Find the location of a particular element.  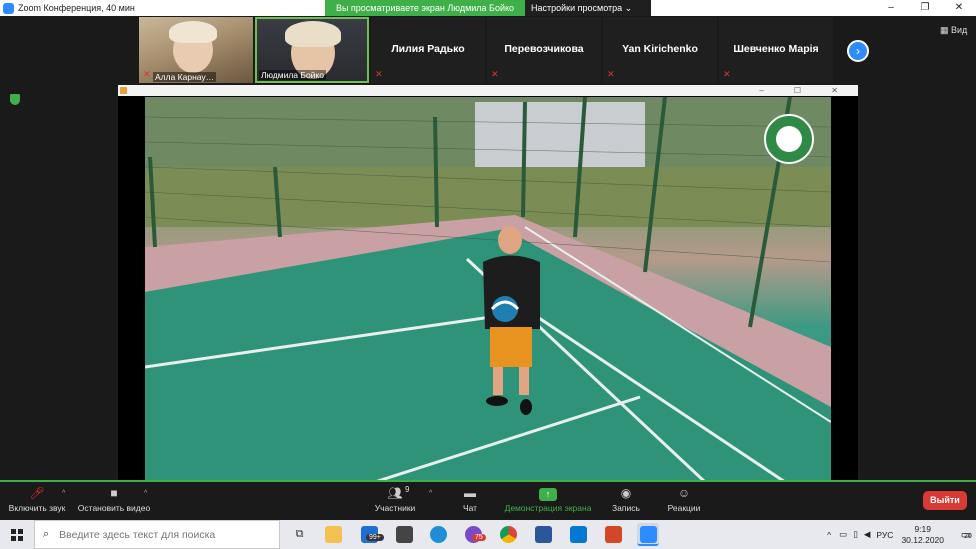

shared-app-window-controls: – ☐ ✕ is located at coordinates (805, 90).